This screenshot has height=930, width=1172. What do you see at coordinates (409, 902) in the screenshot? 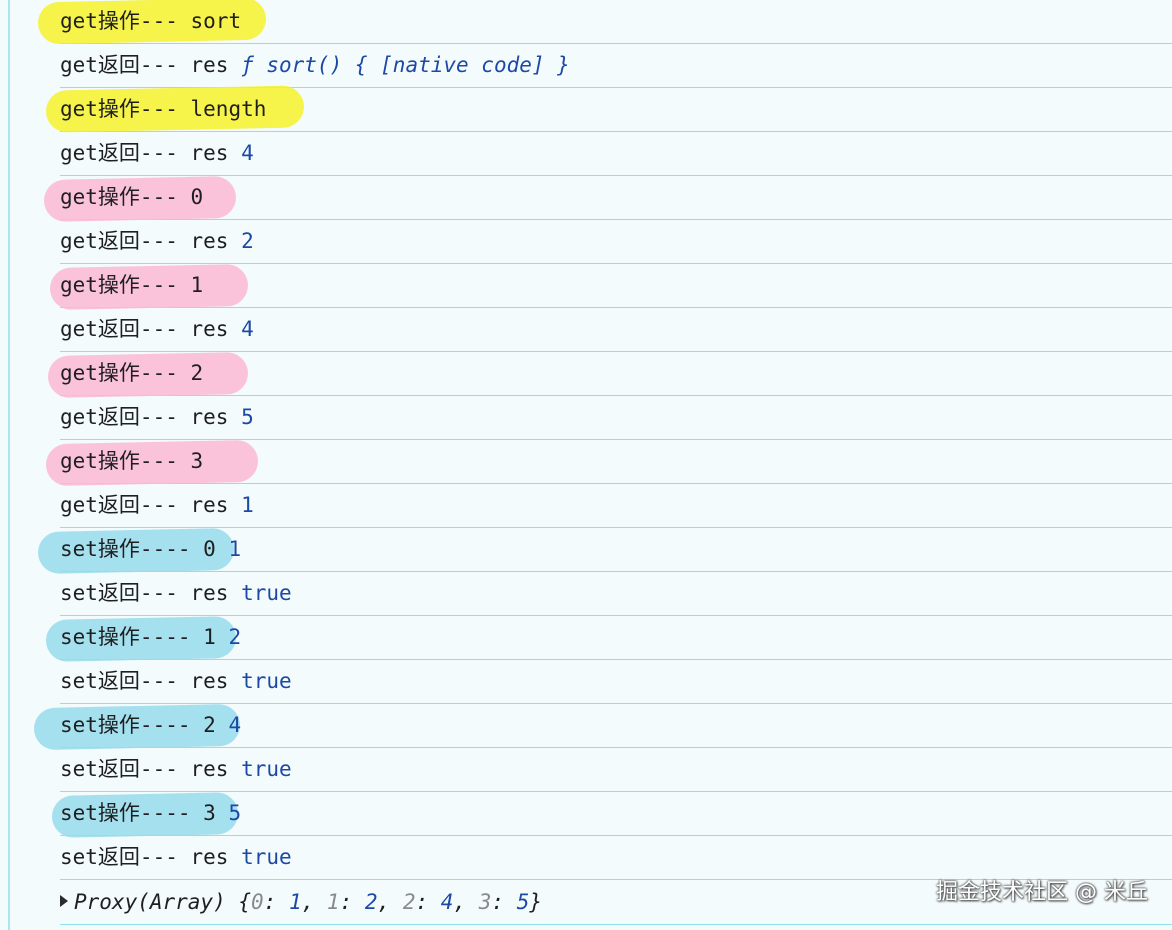
I see `proxy-key: 2` at bounding box center [409, 902].